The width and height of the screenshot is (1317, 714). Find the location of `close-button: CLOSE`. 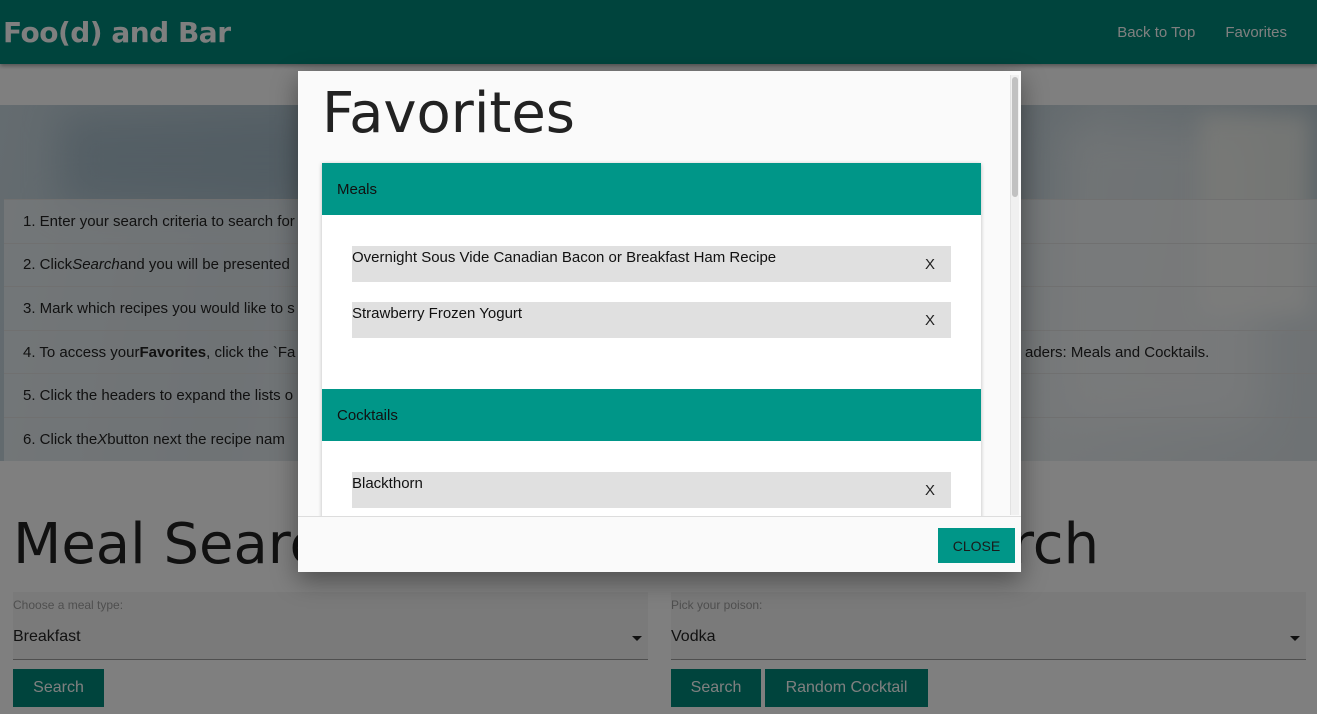

close-button: CLOSE is located at coordinates (976, 545).